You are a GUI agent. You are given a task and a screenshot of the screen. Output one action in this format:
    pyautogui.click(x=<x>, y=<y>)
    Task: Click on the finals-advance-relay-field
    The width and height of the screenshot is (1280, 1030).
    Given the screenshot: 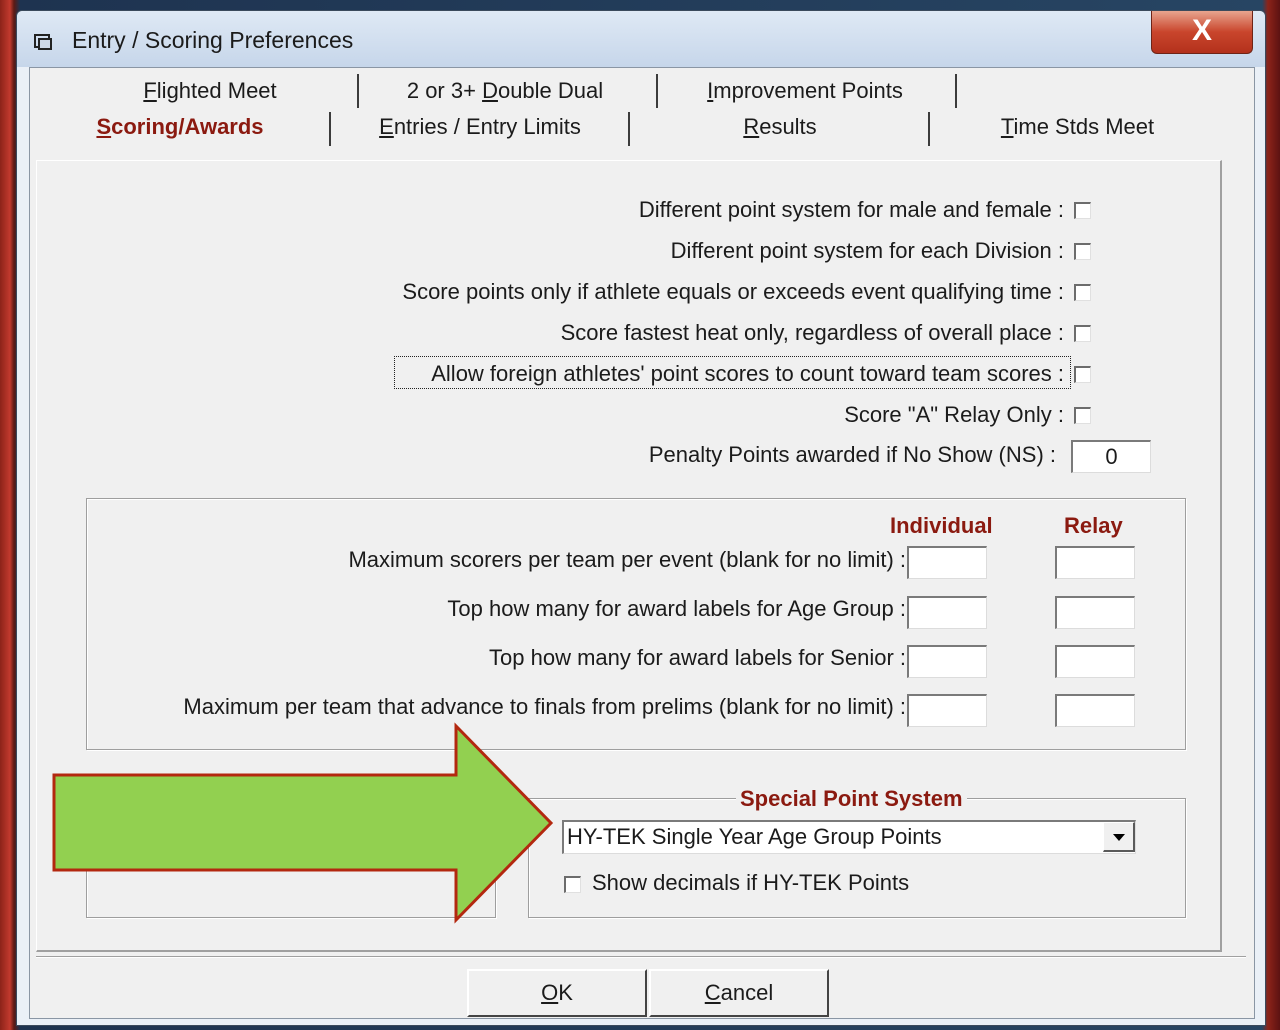 What is the action you would take?
    pyautogui.click(x=1095, y=710)
    